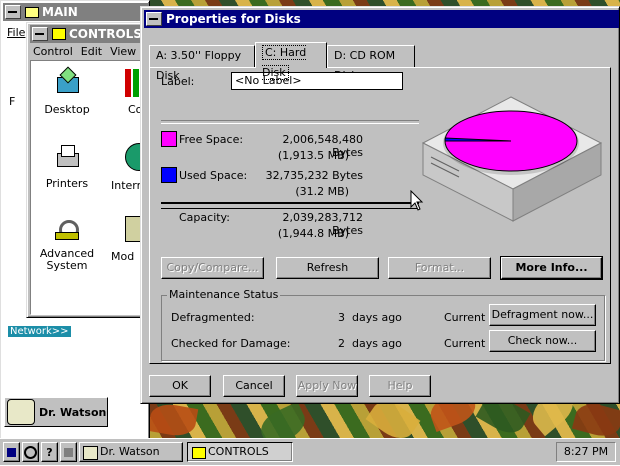 The width and height of the screenshot is (620, 466). Describe the element at coordinates (290, 122) in the screenshot. I see `separator-top` at that location.